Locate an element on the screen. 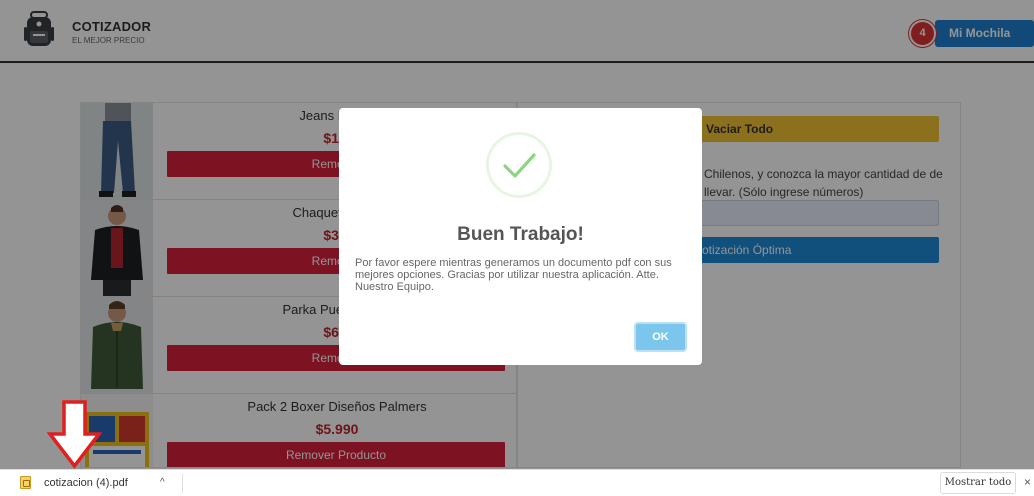  close-icon: × is located at coordinates (1027, 482).